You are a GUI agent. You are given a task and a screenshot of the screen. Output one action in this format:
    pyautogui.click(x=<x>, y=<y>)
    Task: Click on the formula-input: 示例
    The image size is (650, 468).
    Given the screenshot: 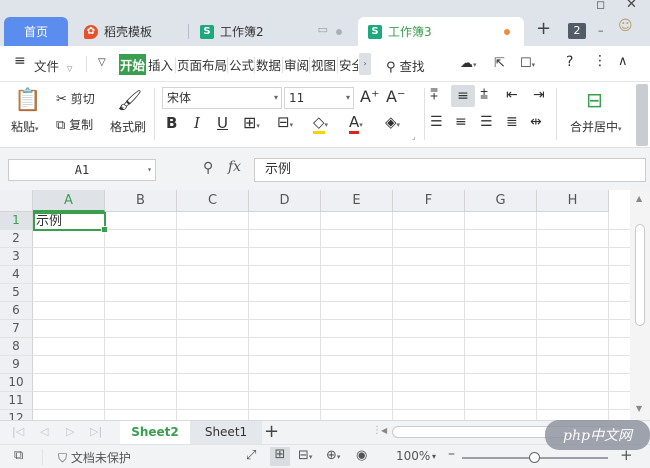 What is the action you would take?
    pyautogui.click(x=450, y=170)
    